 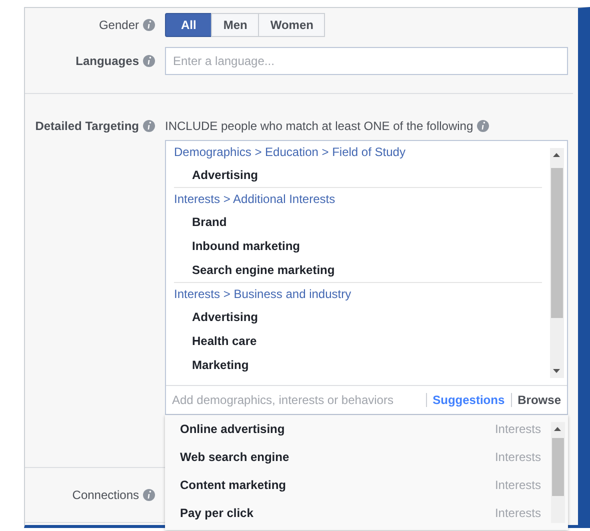 I want to click on languages-label: Languages, so click(x=107, y=61).